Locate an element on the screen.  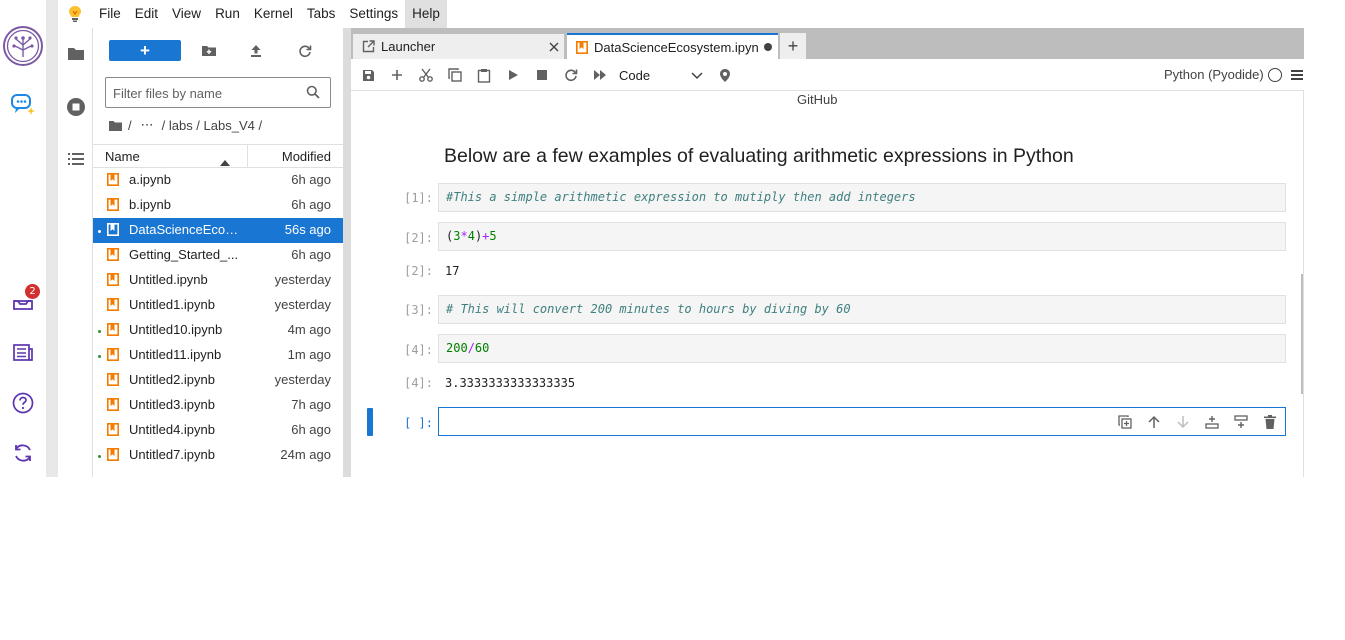
file-row: a.ipynb 6h ago is located at coordinates (218, 180).